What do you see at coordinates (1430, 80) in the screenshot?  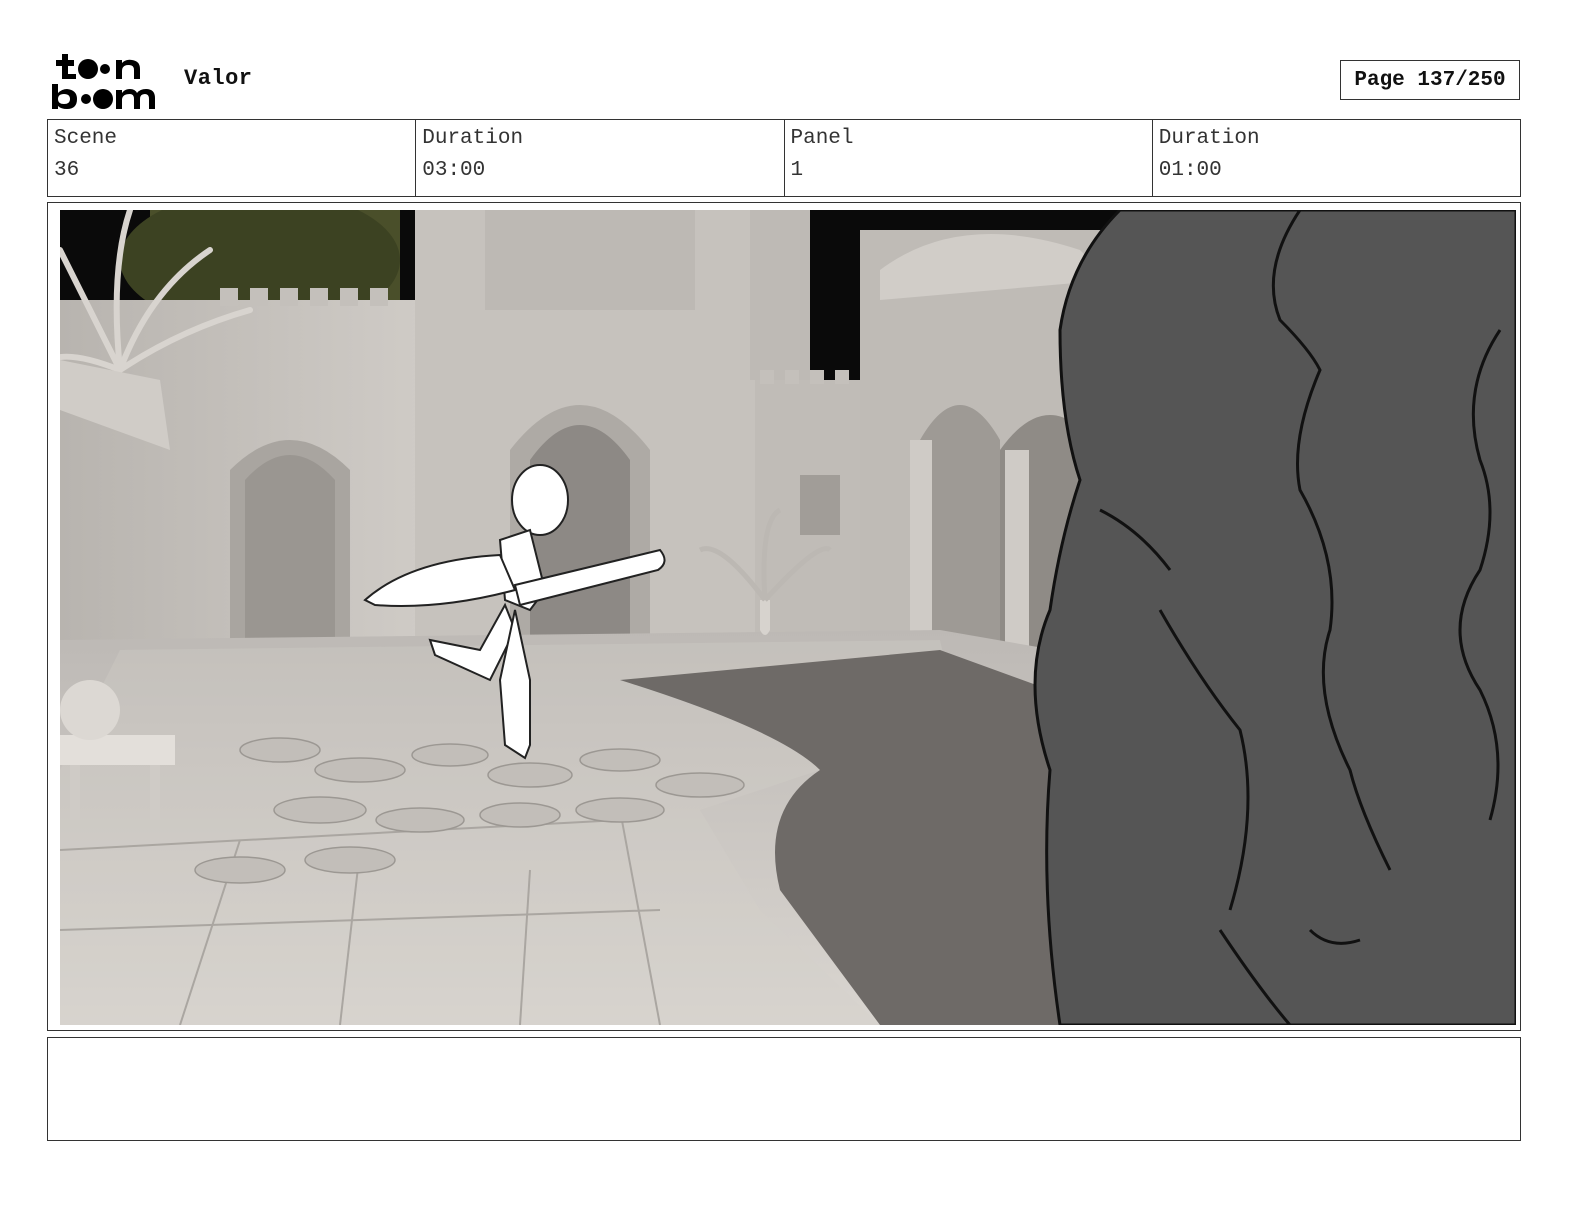 I see `page-indicator: Page 137/250` at bounding box center [1430, 80].